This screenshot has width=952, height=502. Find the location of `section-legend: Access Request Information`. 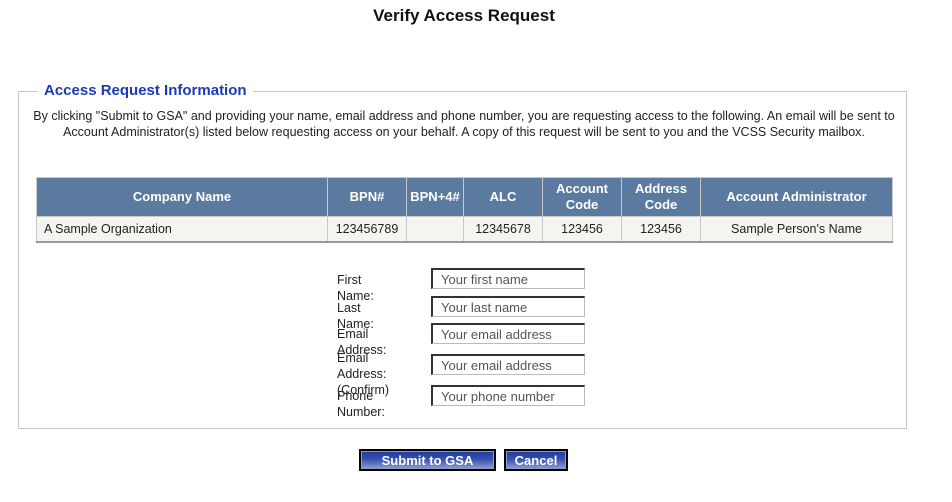

section-legend: Access Request Information is located at coordinates (145, 90).